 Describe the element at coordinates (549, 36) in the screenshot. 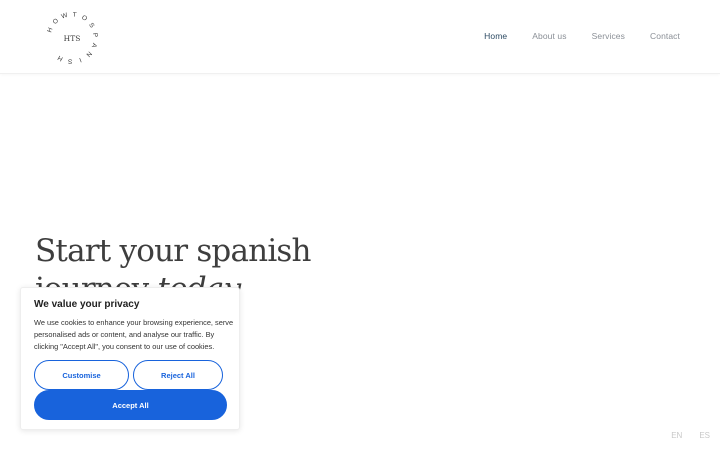

I see `nav-about-us: About us` at that location.